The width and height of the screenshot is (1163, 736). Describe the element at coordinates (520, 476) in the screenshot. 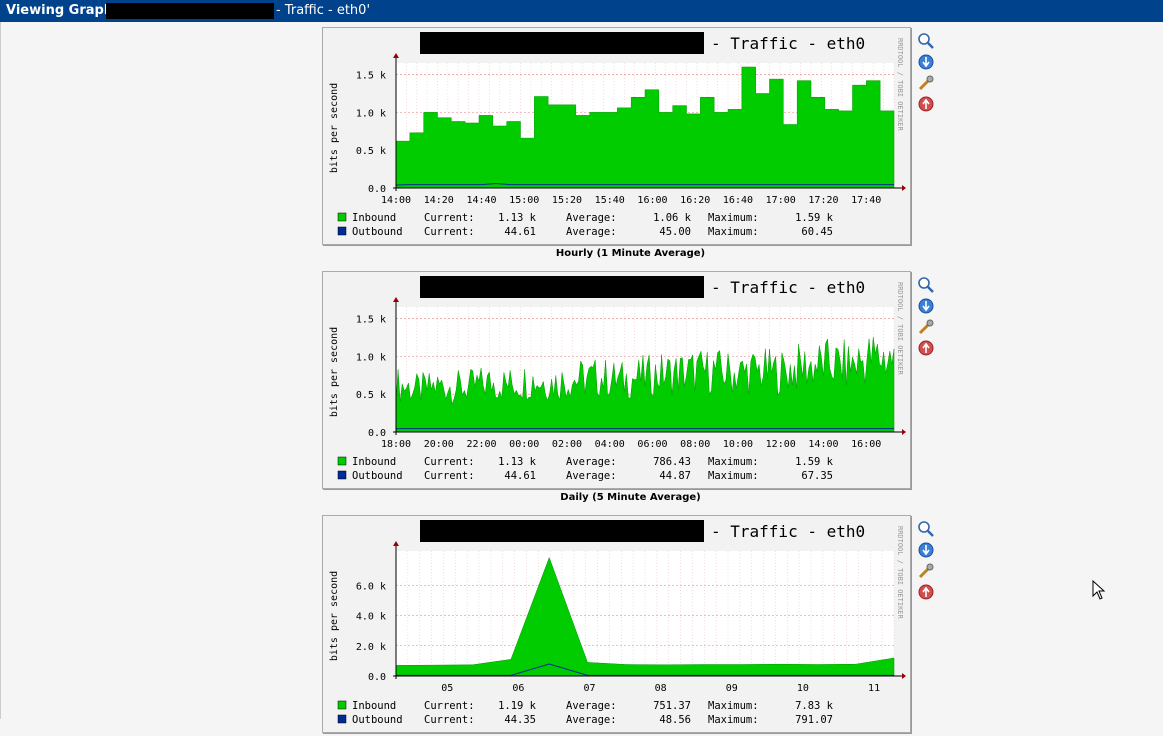

I see `legend-current-value: 44.61` at that location.